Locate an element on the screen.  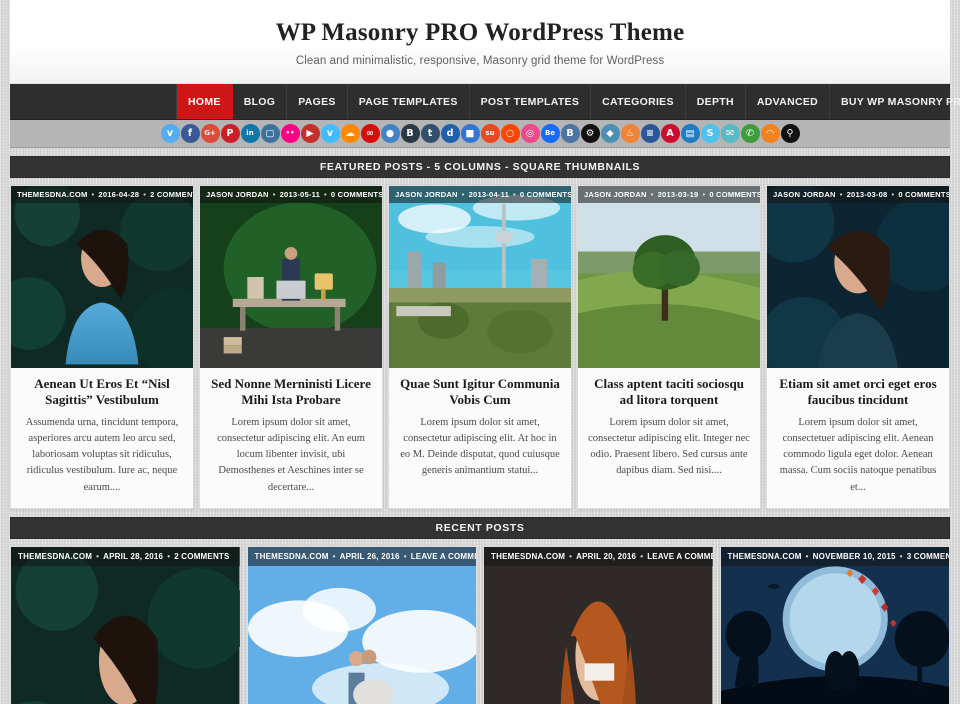
envato-icon: ♨ is located at coordinates (630, 133).